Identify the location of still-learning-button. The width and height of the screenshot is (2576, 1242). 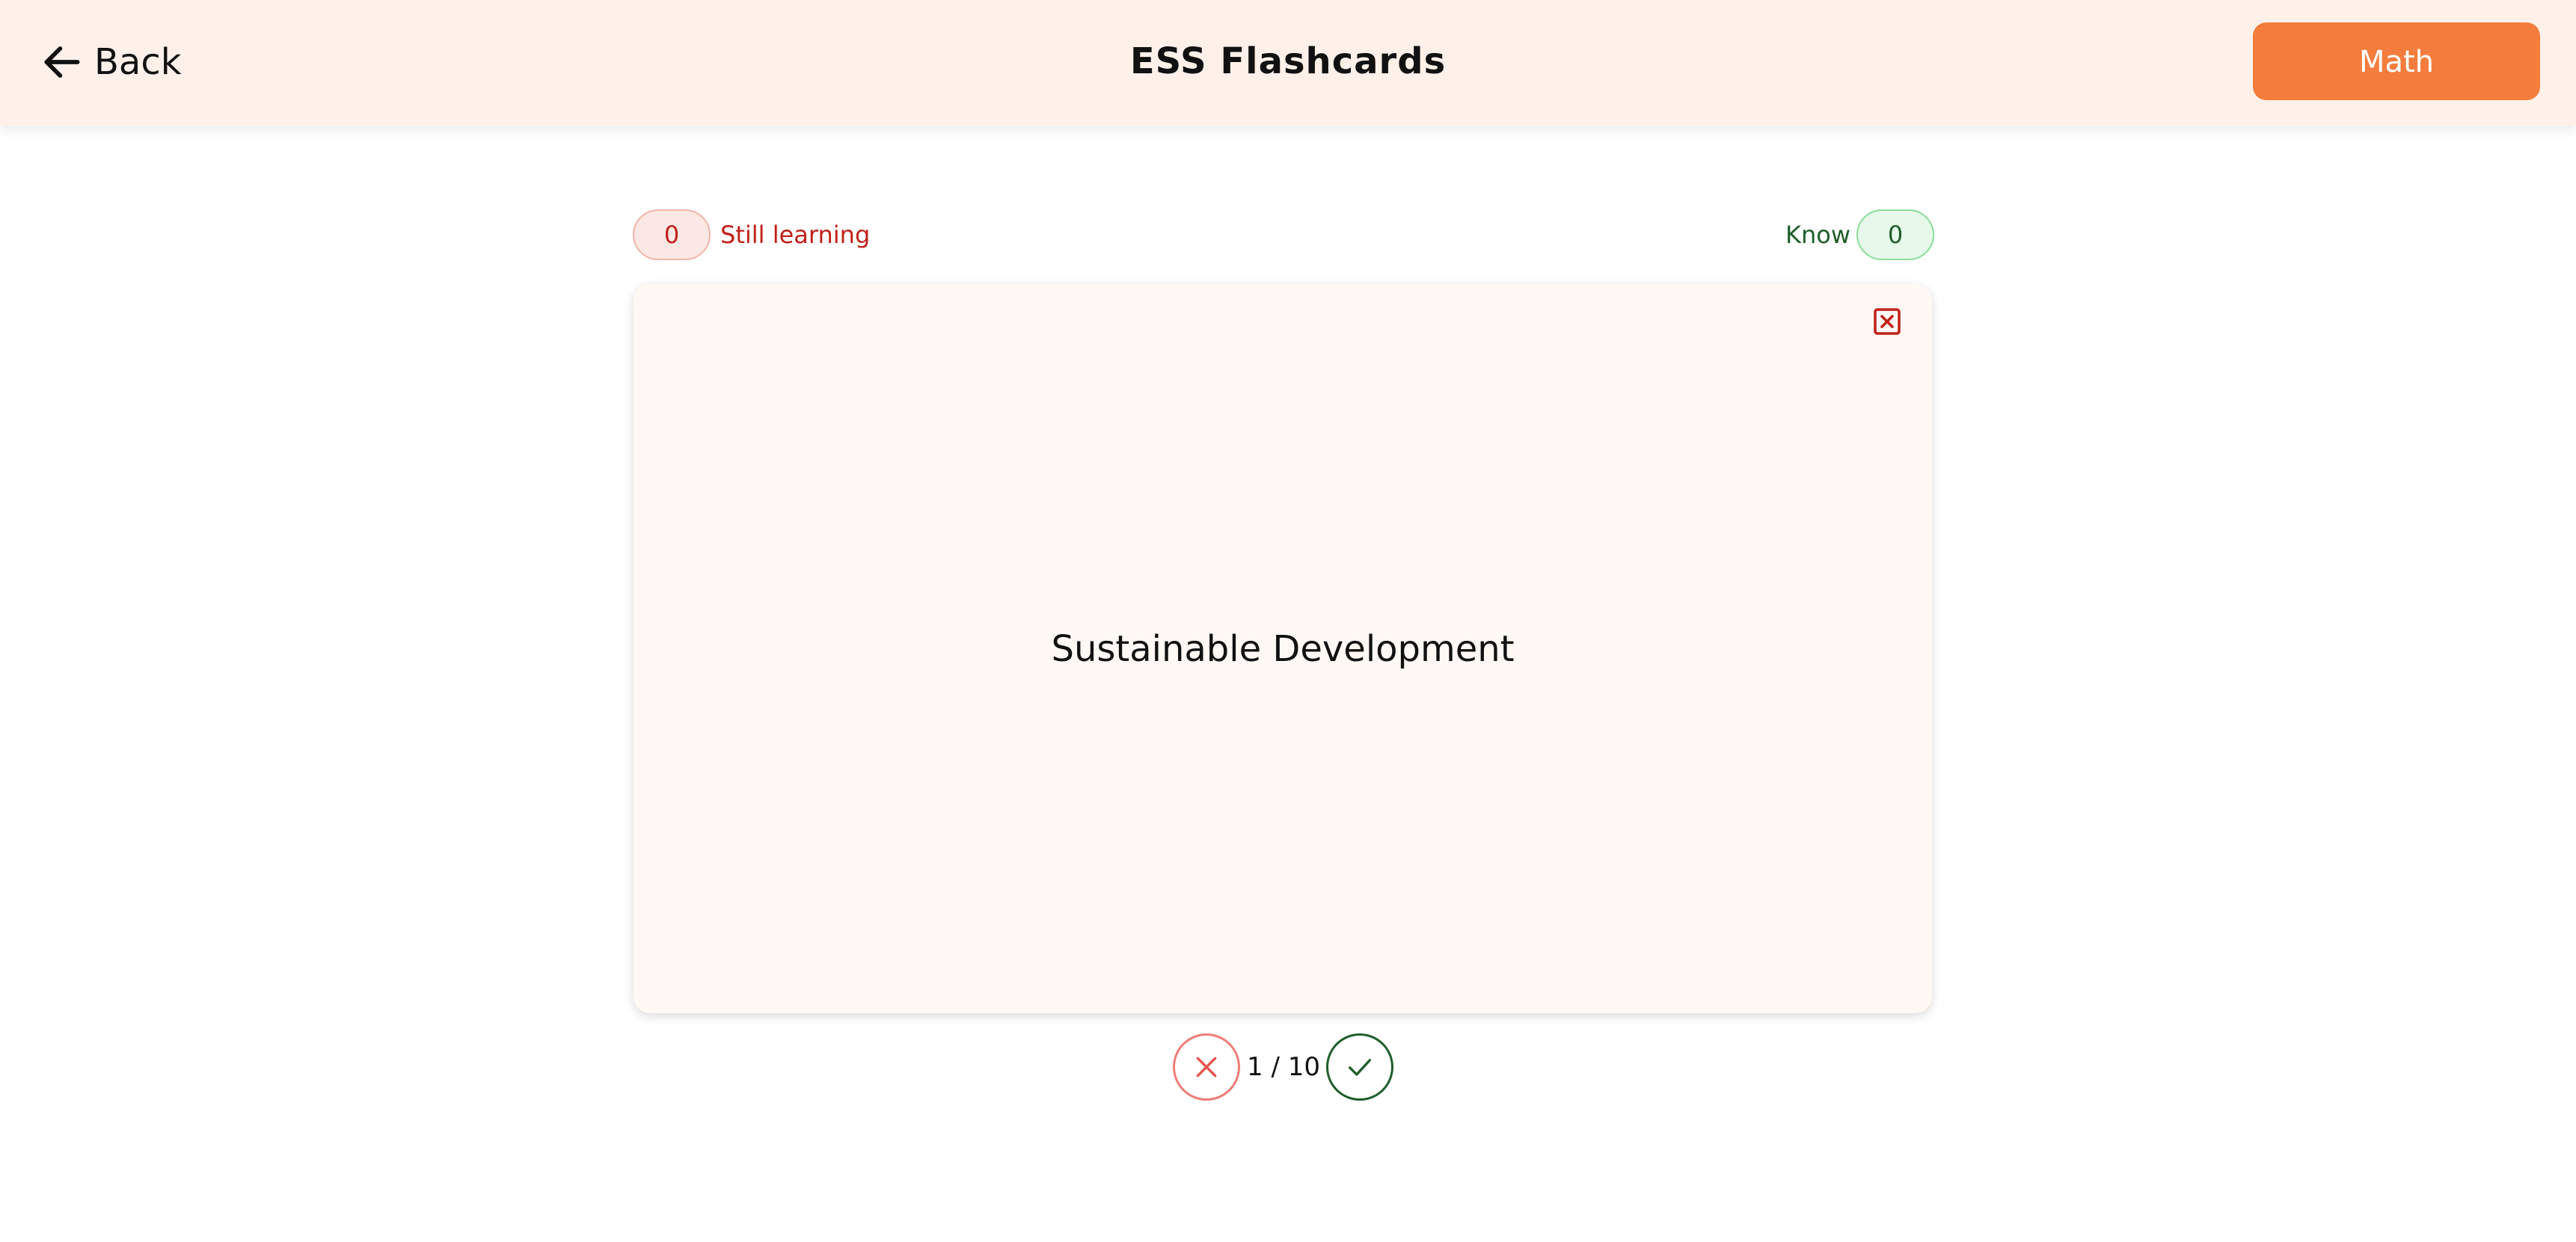
(1206, 1067).